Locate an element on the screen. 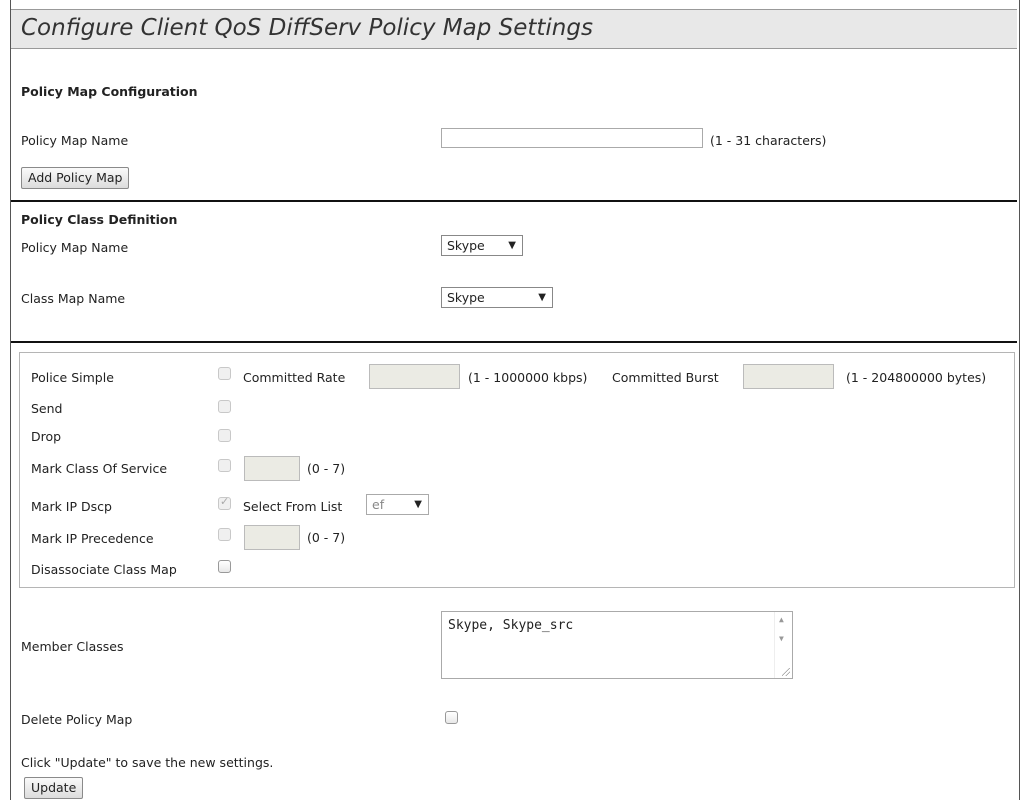 The height and width of the screenshot is (800, 1020). disassociate-label: Disassociate Class Map is located at coordinates (104, 569).